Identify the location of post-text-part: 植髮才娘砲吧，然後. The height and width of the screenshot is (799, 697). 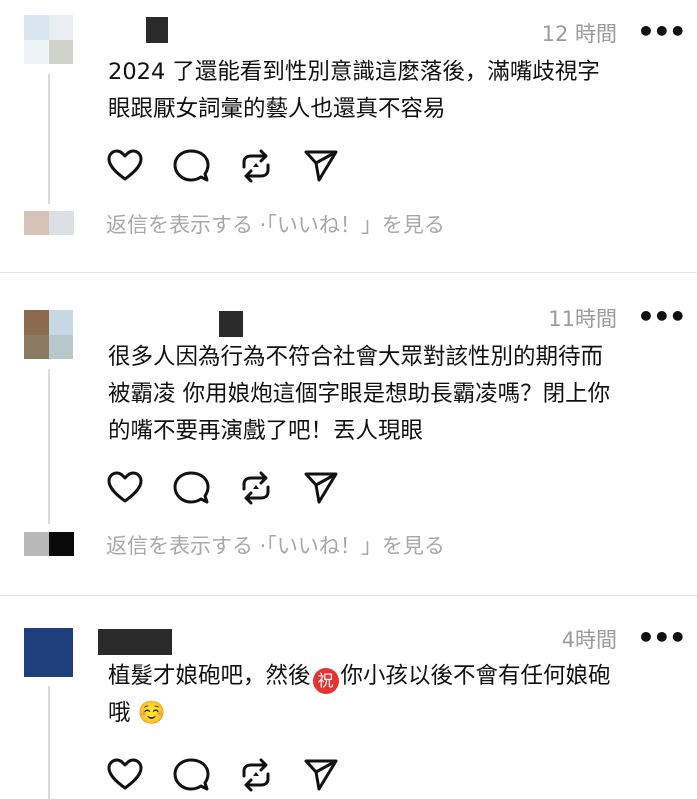
(209, 676).